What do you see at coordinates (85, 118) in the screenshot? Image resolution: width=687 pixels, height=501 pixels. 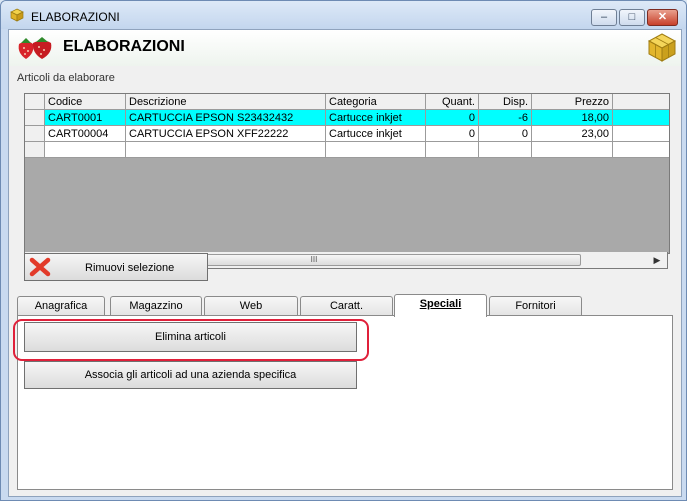 I see `cell-codice: CART0001` at bounding box center [85, 118].